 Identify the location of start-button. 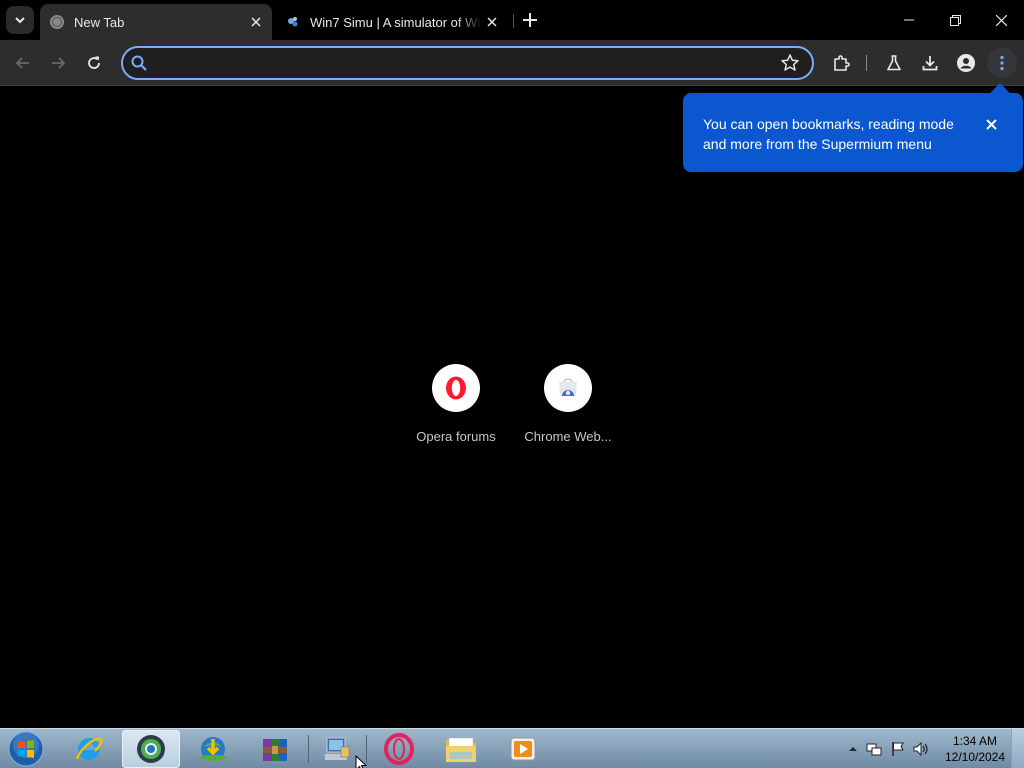
(26, 749).